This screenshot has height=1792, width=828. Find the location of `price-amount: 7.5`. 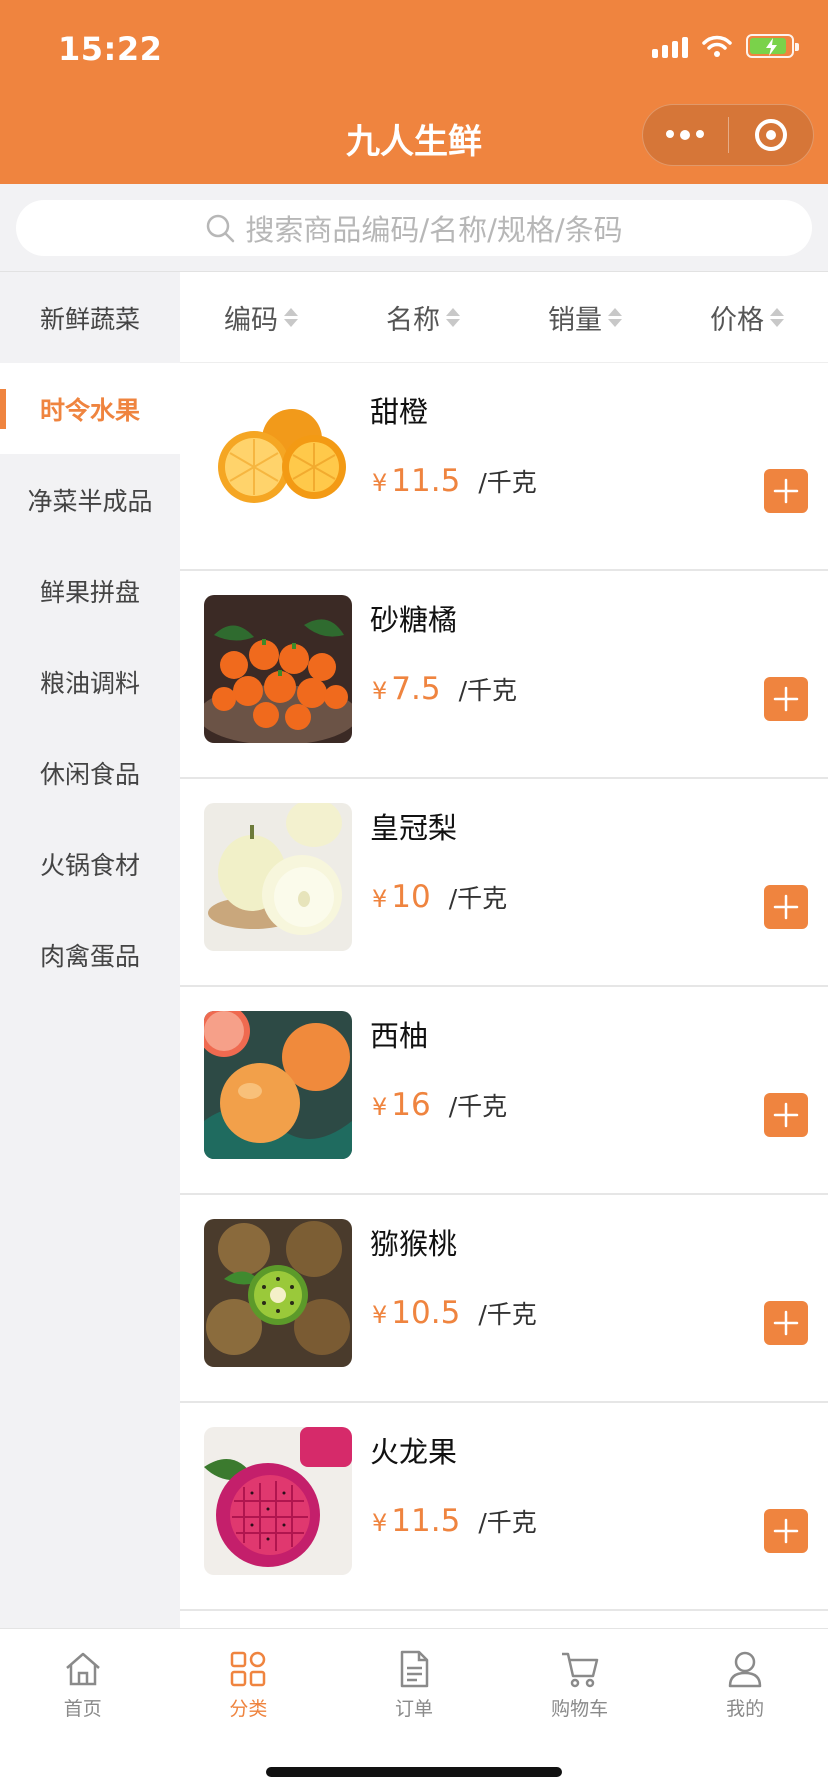

price-amount: 7.5 is located at coordinates (416, 689).